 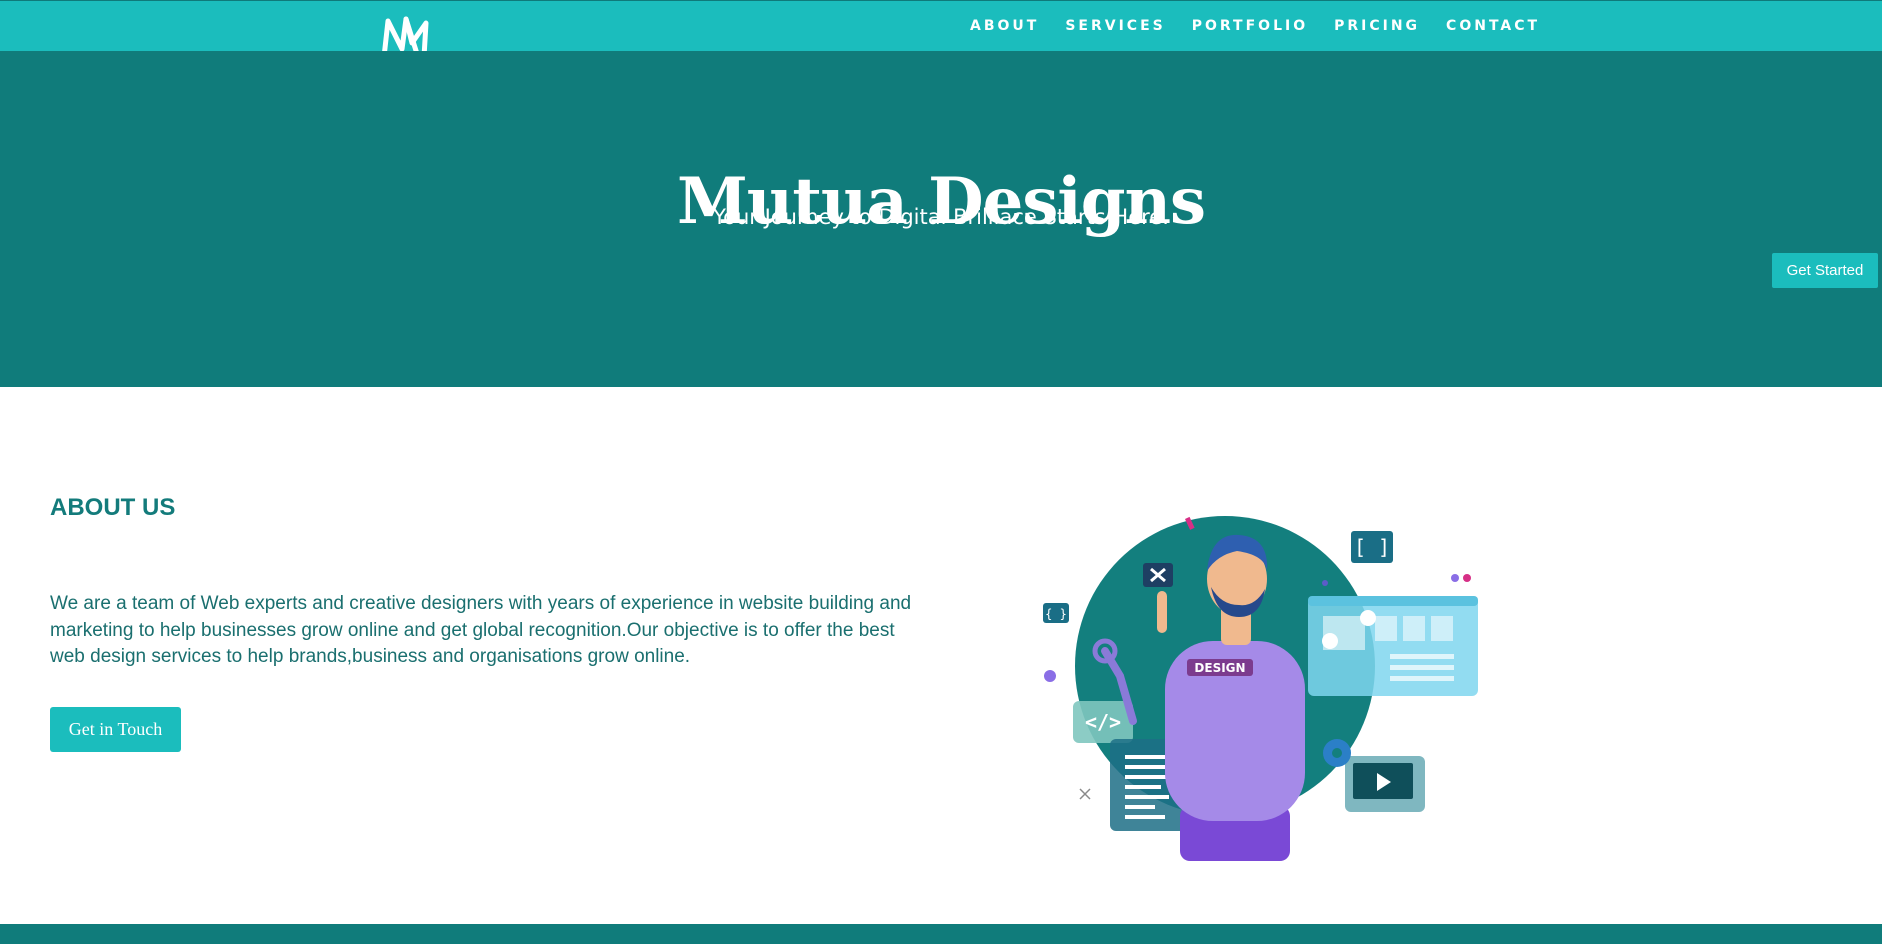 I want to click on navbar: ABOUT SERVICES PORTFOLIO PRICING CONTACT, so click(x=941, y=30).